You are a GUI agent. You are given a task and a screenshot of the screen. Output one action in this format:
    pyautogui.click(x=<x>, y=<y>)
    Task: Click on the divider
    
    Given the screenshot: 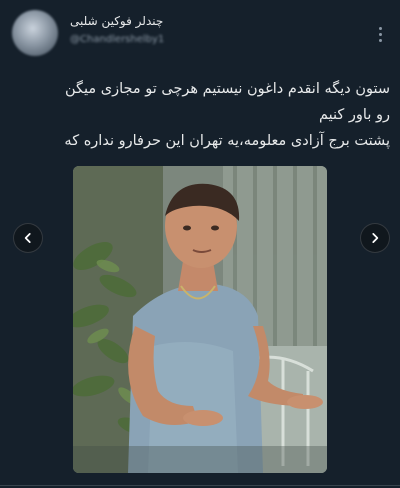 What is the action you would take?
    pyautogui.click(x=200, y=485)
    